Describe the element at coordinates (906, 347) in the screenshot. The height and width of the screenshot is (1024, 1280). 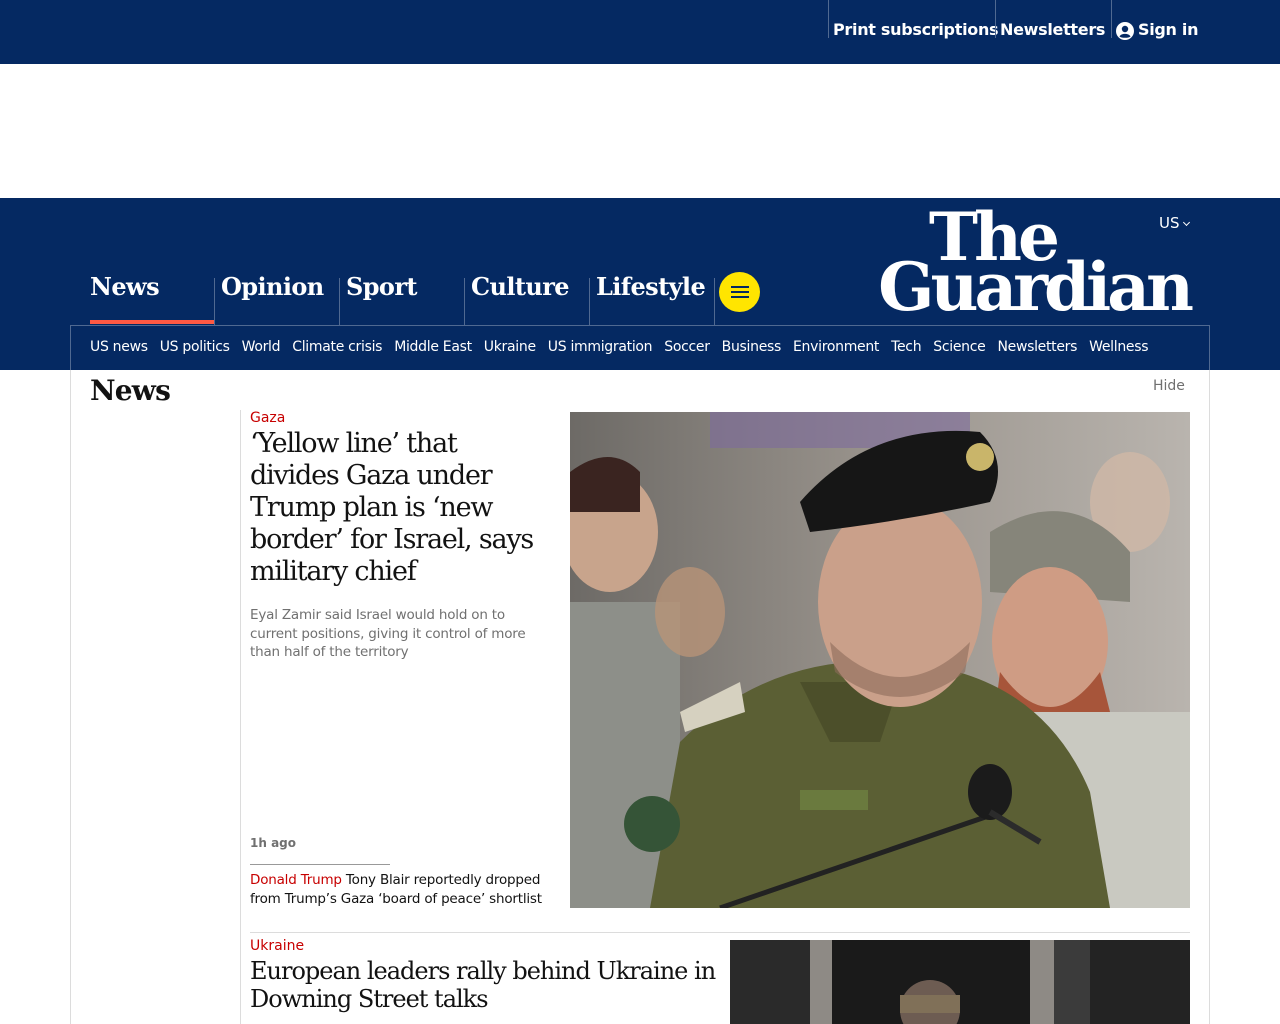
I see `subnav-tech: Tech` at that location.